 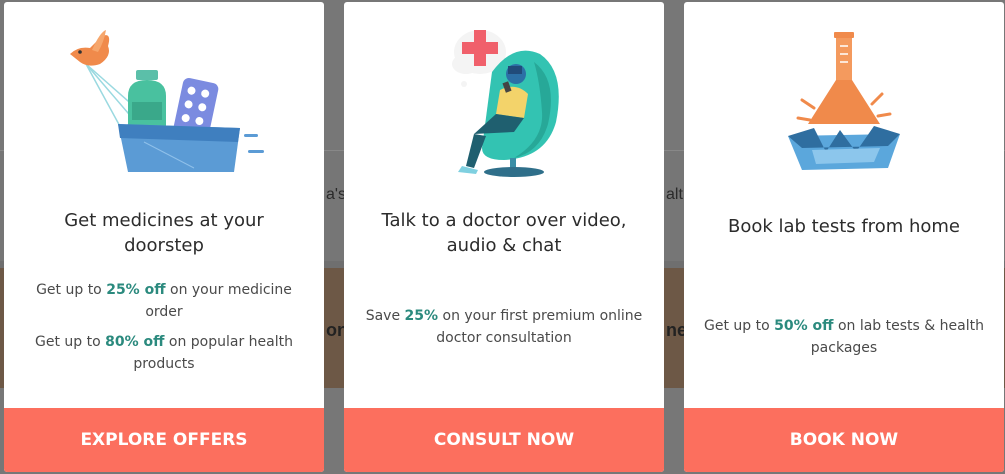 I want to click on medicine-basket-bird-icon, so click(x=167, y=101).